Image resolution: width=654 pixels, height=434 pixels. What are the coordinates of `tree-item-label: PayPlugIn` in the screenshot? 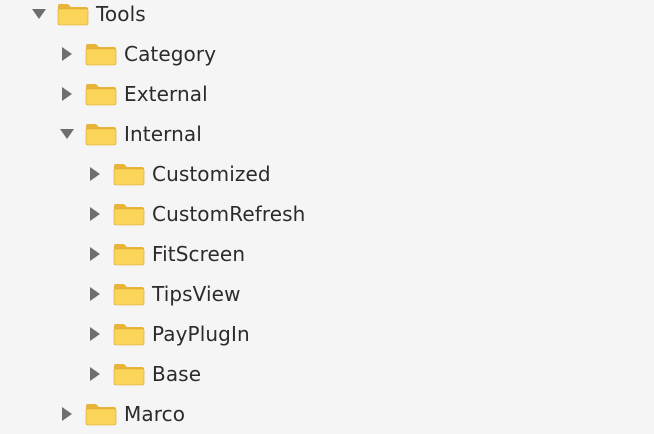 It's located at (201, 334).